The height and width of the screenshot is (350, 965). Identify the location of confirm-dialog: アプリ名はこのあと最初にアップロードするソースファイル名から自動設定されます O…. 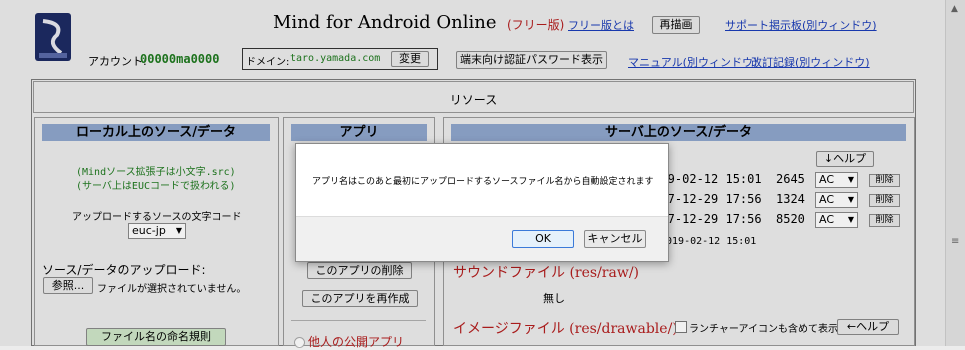
(482, 202).